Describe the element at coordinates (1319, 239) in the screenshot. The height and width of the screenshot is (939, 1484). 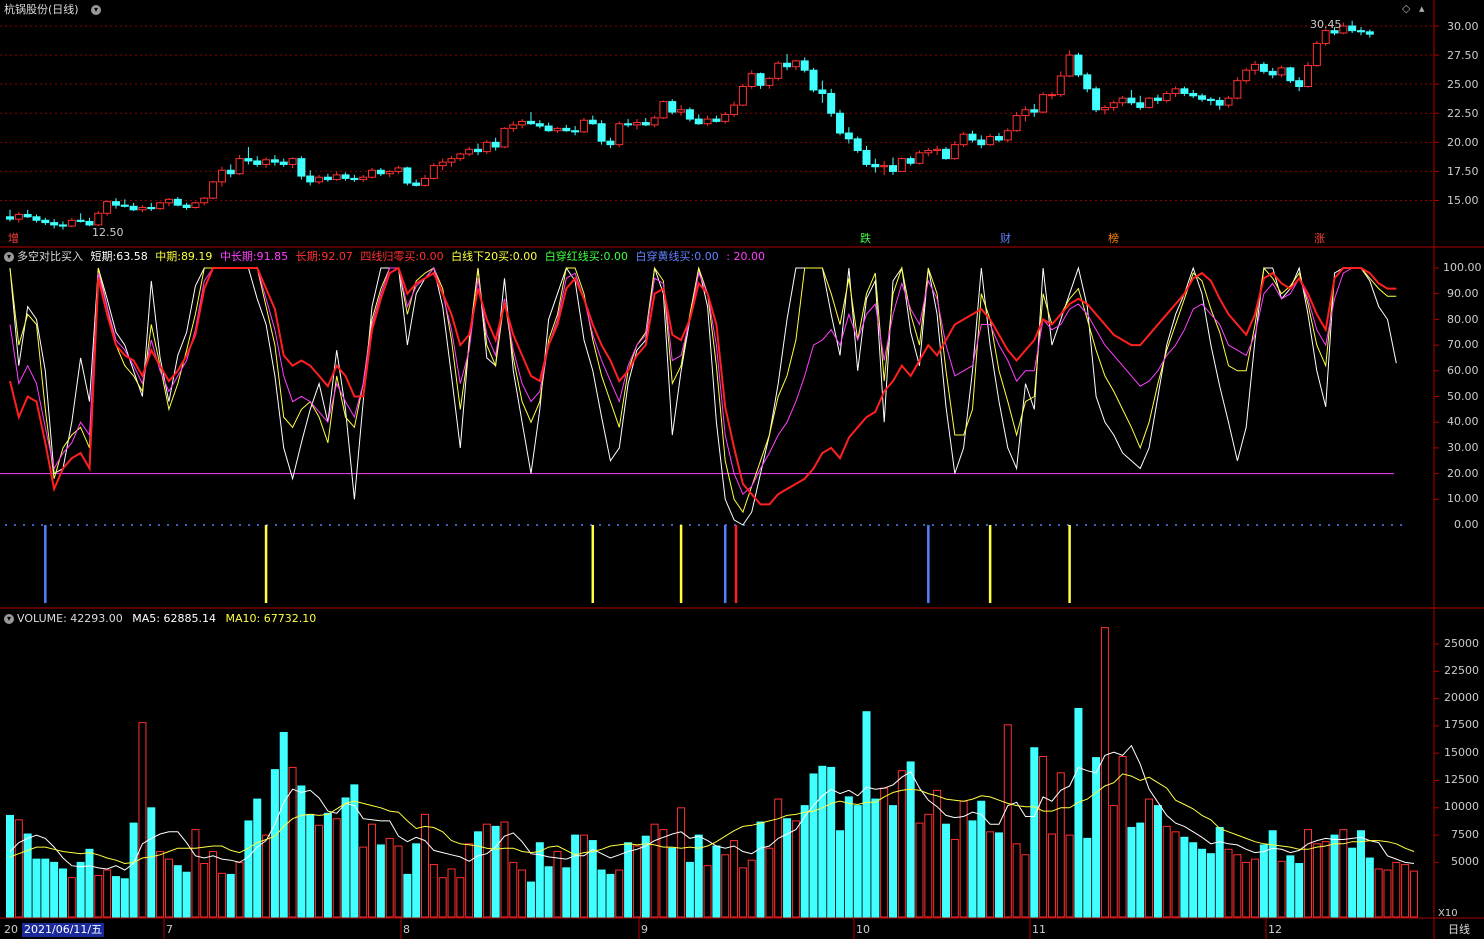
I see `event-tag-zhang: 涨` at that location.